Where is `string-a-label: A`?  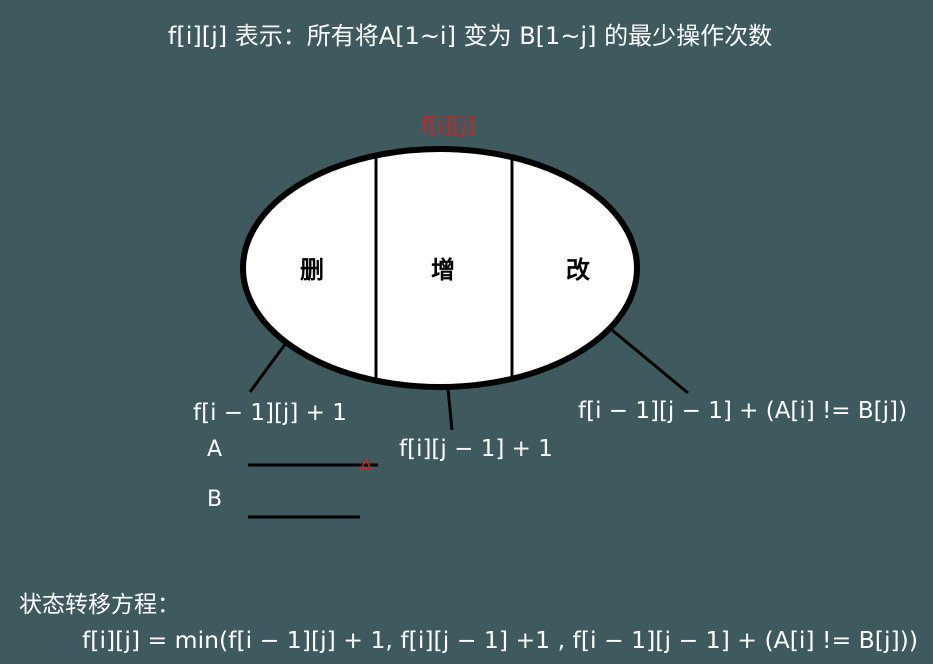
string-a-label: A is located at coordinates (214, 449).